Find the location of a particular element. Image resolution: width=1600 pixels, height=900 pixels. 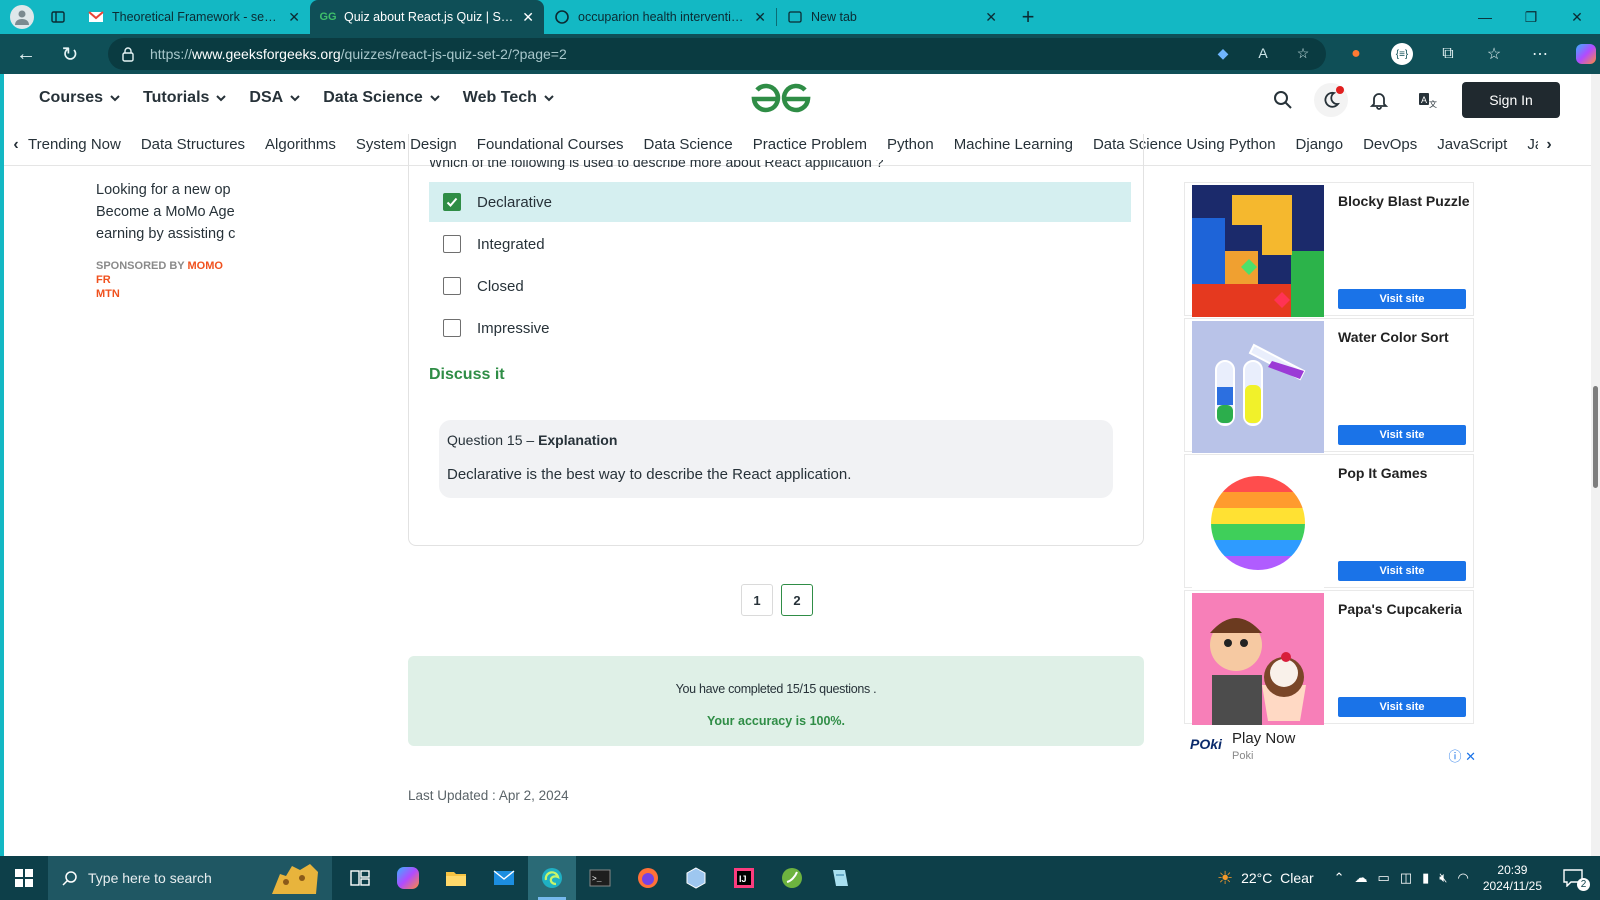

extension-fox-icon: ● is located at coordinates (1356, 54).